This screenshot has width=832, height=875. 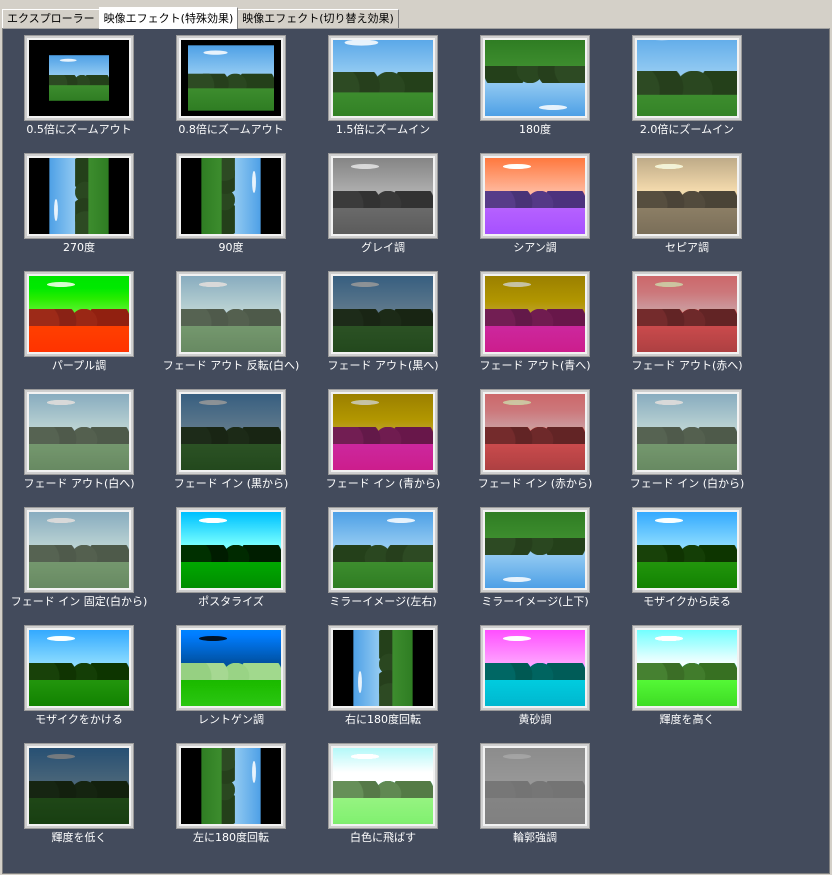 I want to click on effect-tile: 左に180度回転, so click(x=231, y=796).